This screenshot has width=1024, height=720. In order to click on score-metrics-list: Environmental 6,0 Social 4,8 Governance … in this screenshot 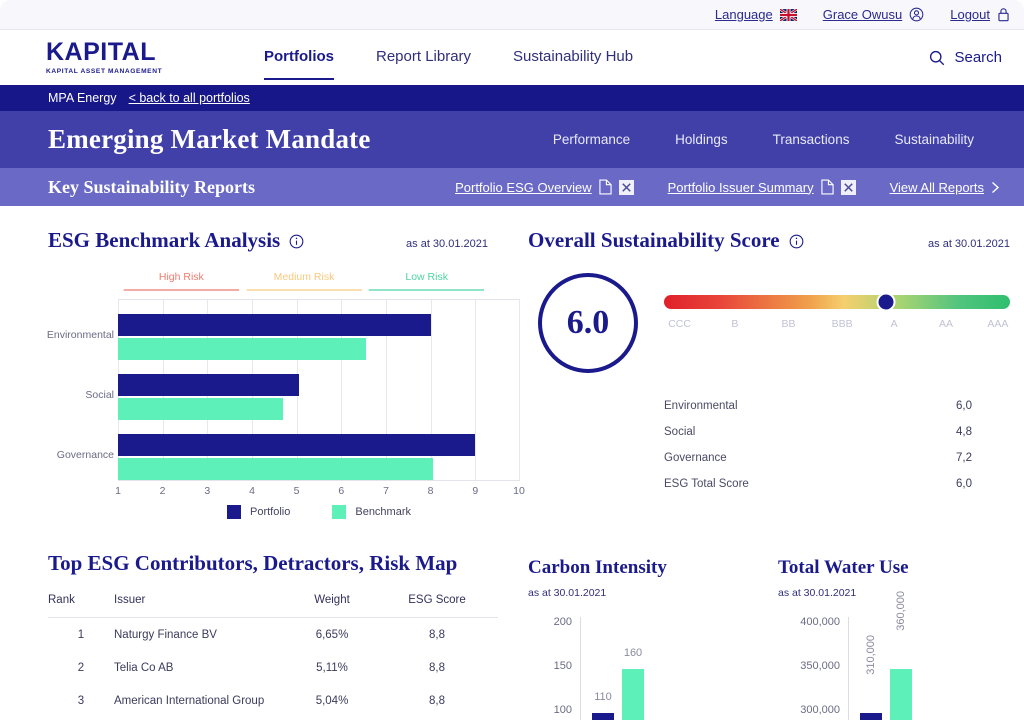, I will do `click(818, 445)`.